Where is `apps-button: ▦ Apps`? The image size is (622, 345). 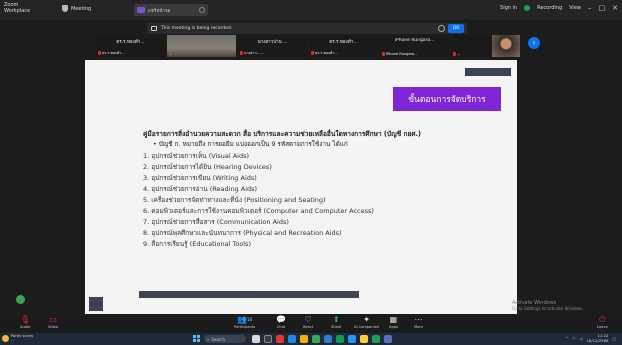
apps-button: ▦ Apps is located at coordinates (393, 322).